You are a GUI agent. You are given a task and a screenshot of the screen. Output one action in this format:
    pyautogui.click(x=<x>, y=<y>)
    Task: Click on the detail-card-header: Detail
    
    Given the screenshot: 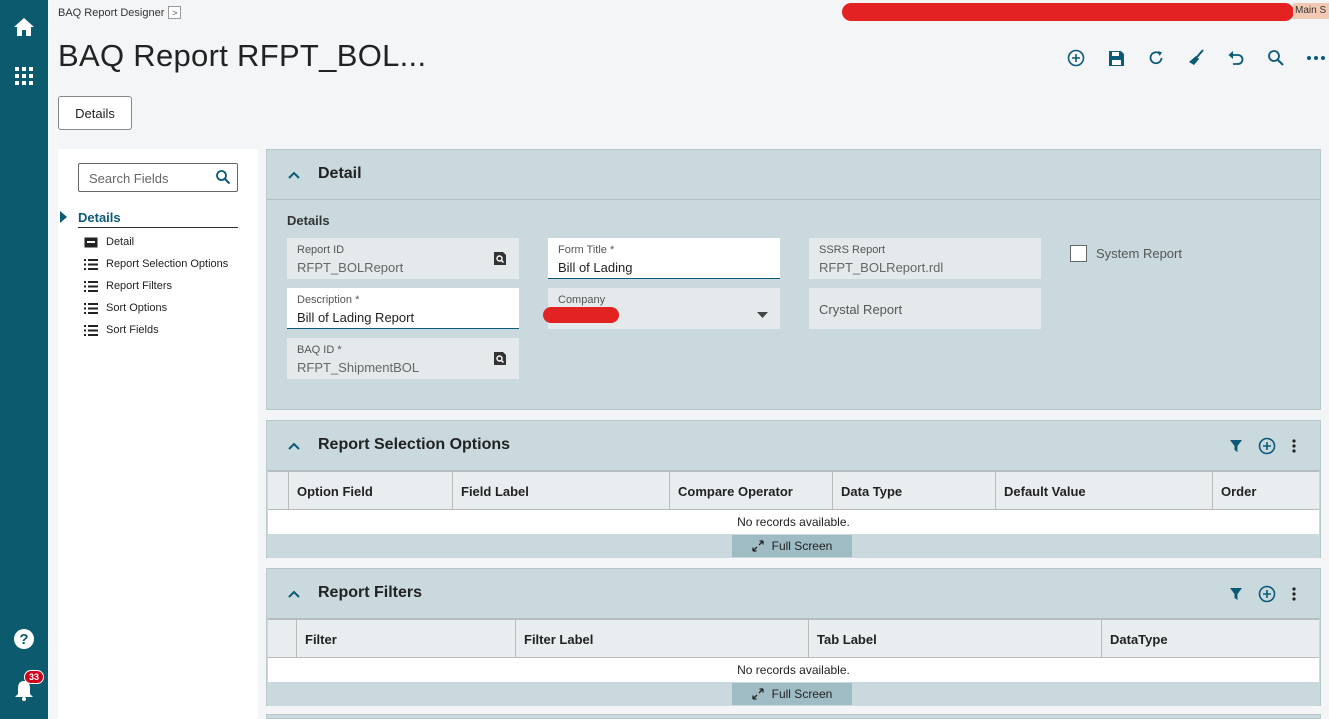 What is the action you would take?
    pyautogui.click(x=793, y=175)
    